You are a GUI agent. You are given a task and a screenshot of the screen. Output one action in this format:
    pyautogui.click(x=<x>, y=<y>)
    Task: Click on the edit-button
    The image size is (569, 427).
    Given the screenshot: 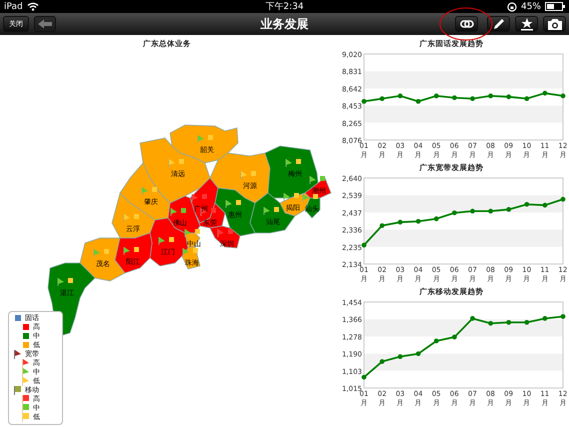 What is the action you would take?
    pyautogui.click(x=498, y=24)
    